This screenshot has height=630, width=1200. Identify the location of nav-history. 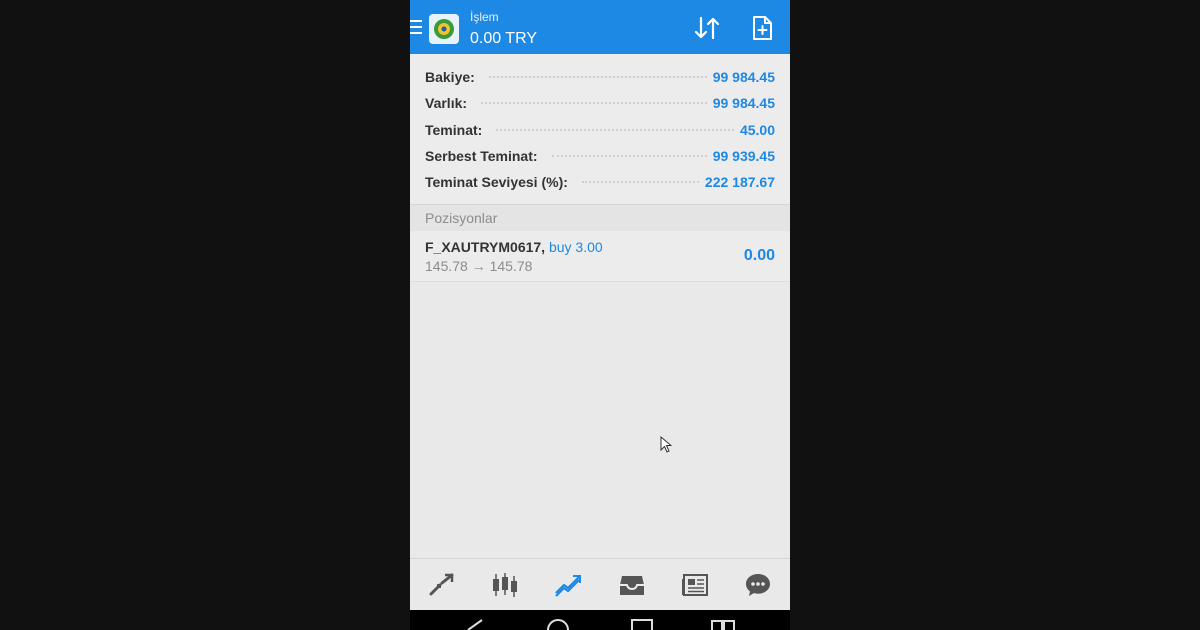
(632, 585).